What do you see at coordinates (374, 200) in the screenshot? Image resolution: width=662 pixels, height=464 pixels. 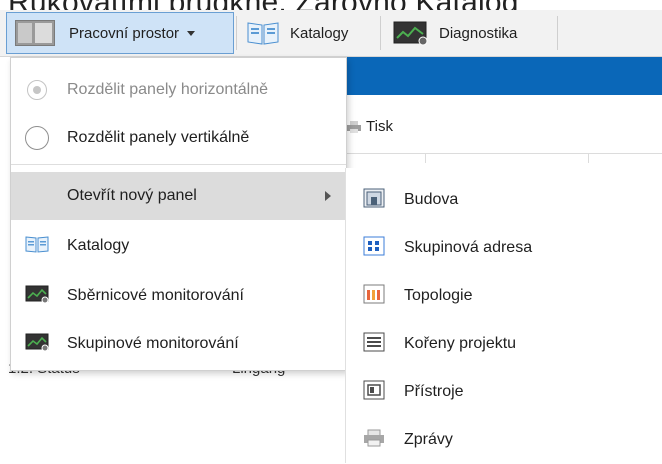 I see `building-icon` at bounding box center [374, 200].